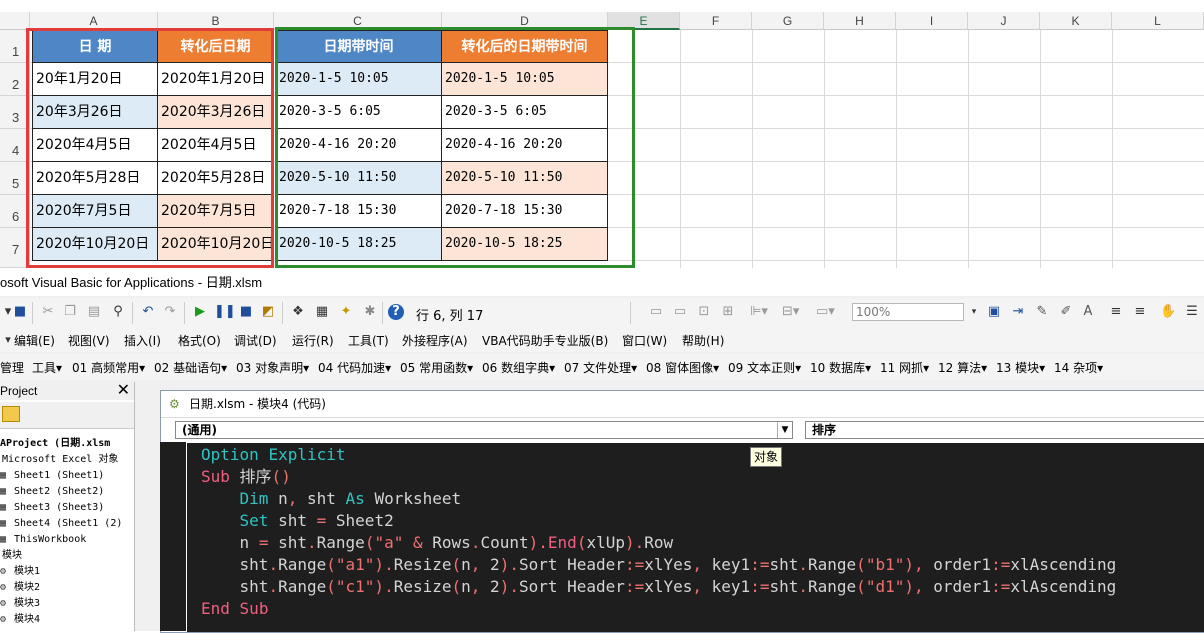 The width and height of the screenshot is (1204, 633). Describe the element at coordinates (20, 588) in the screenshot. I see `tree-module2: ⚙ 模块2` at that location.